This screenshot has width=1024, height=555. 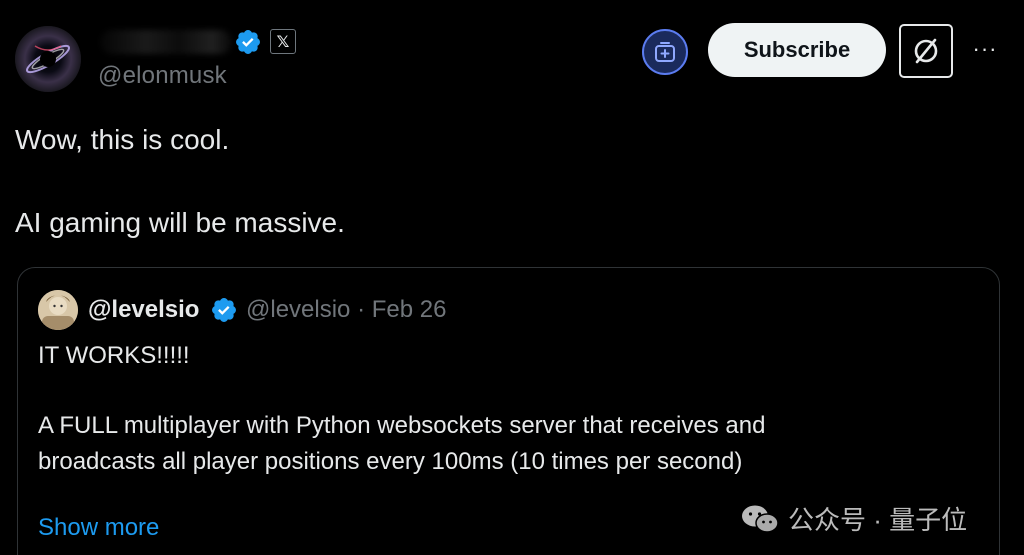 What do you see at coordinates (760, 519) in the screenshot?
I see `wechat-icon` at bounding box center [760, 519].